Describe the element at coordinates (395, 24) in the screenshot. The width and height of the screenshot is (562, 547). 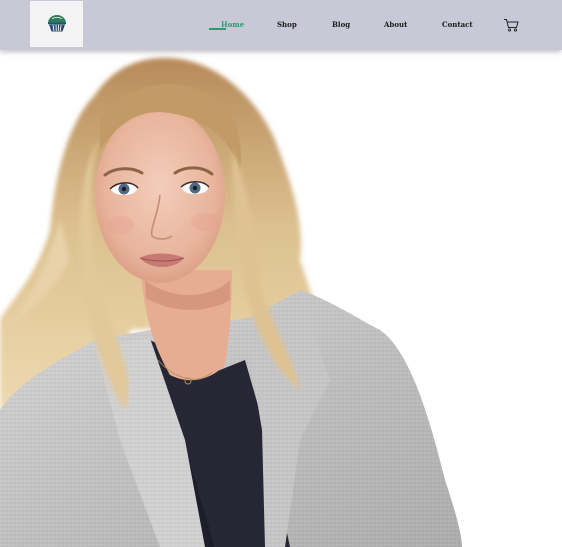
I see `nav-about-link: About` at that location.